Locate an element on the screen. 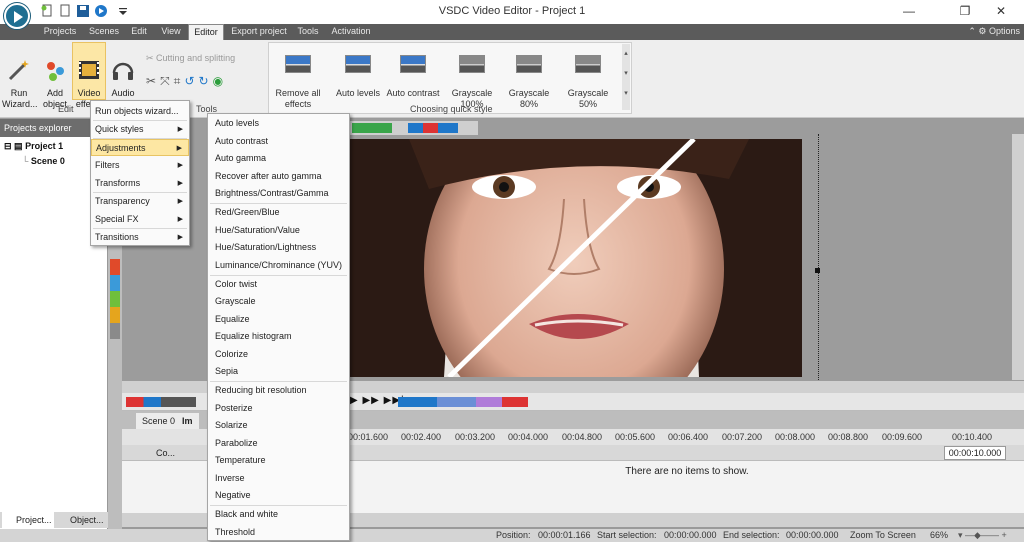 This screenshot has height=542, width=1024. options-menu: ⌃ ⚙ Options is located at coordinates (994, 31).